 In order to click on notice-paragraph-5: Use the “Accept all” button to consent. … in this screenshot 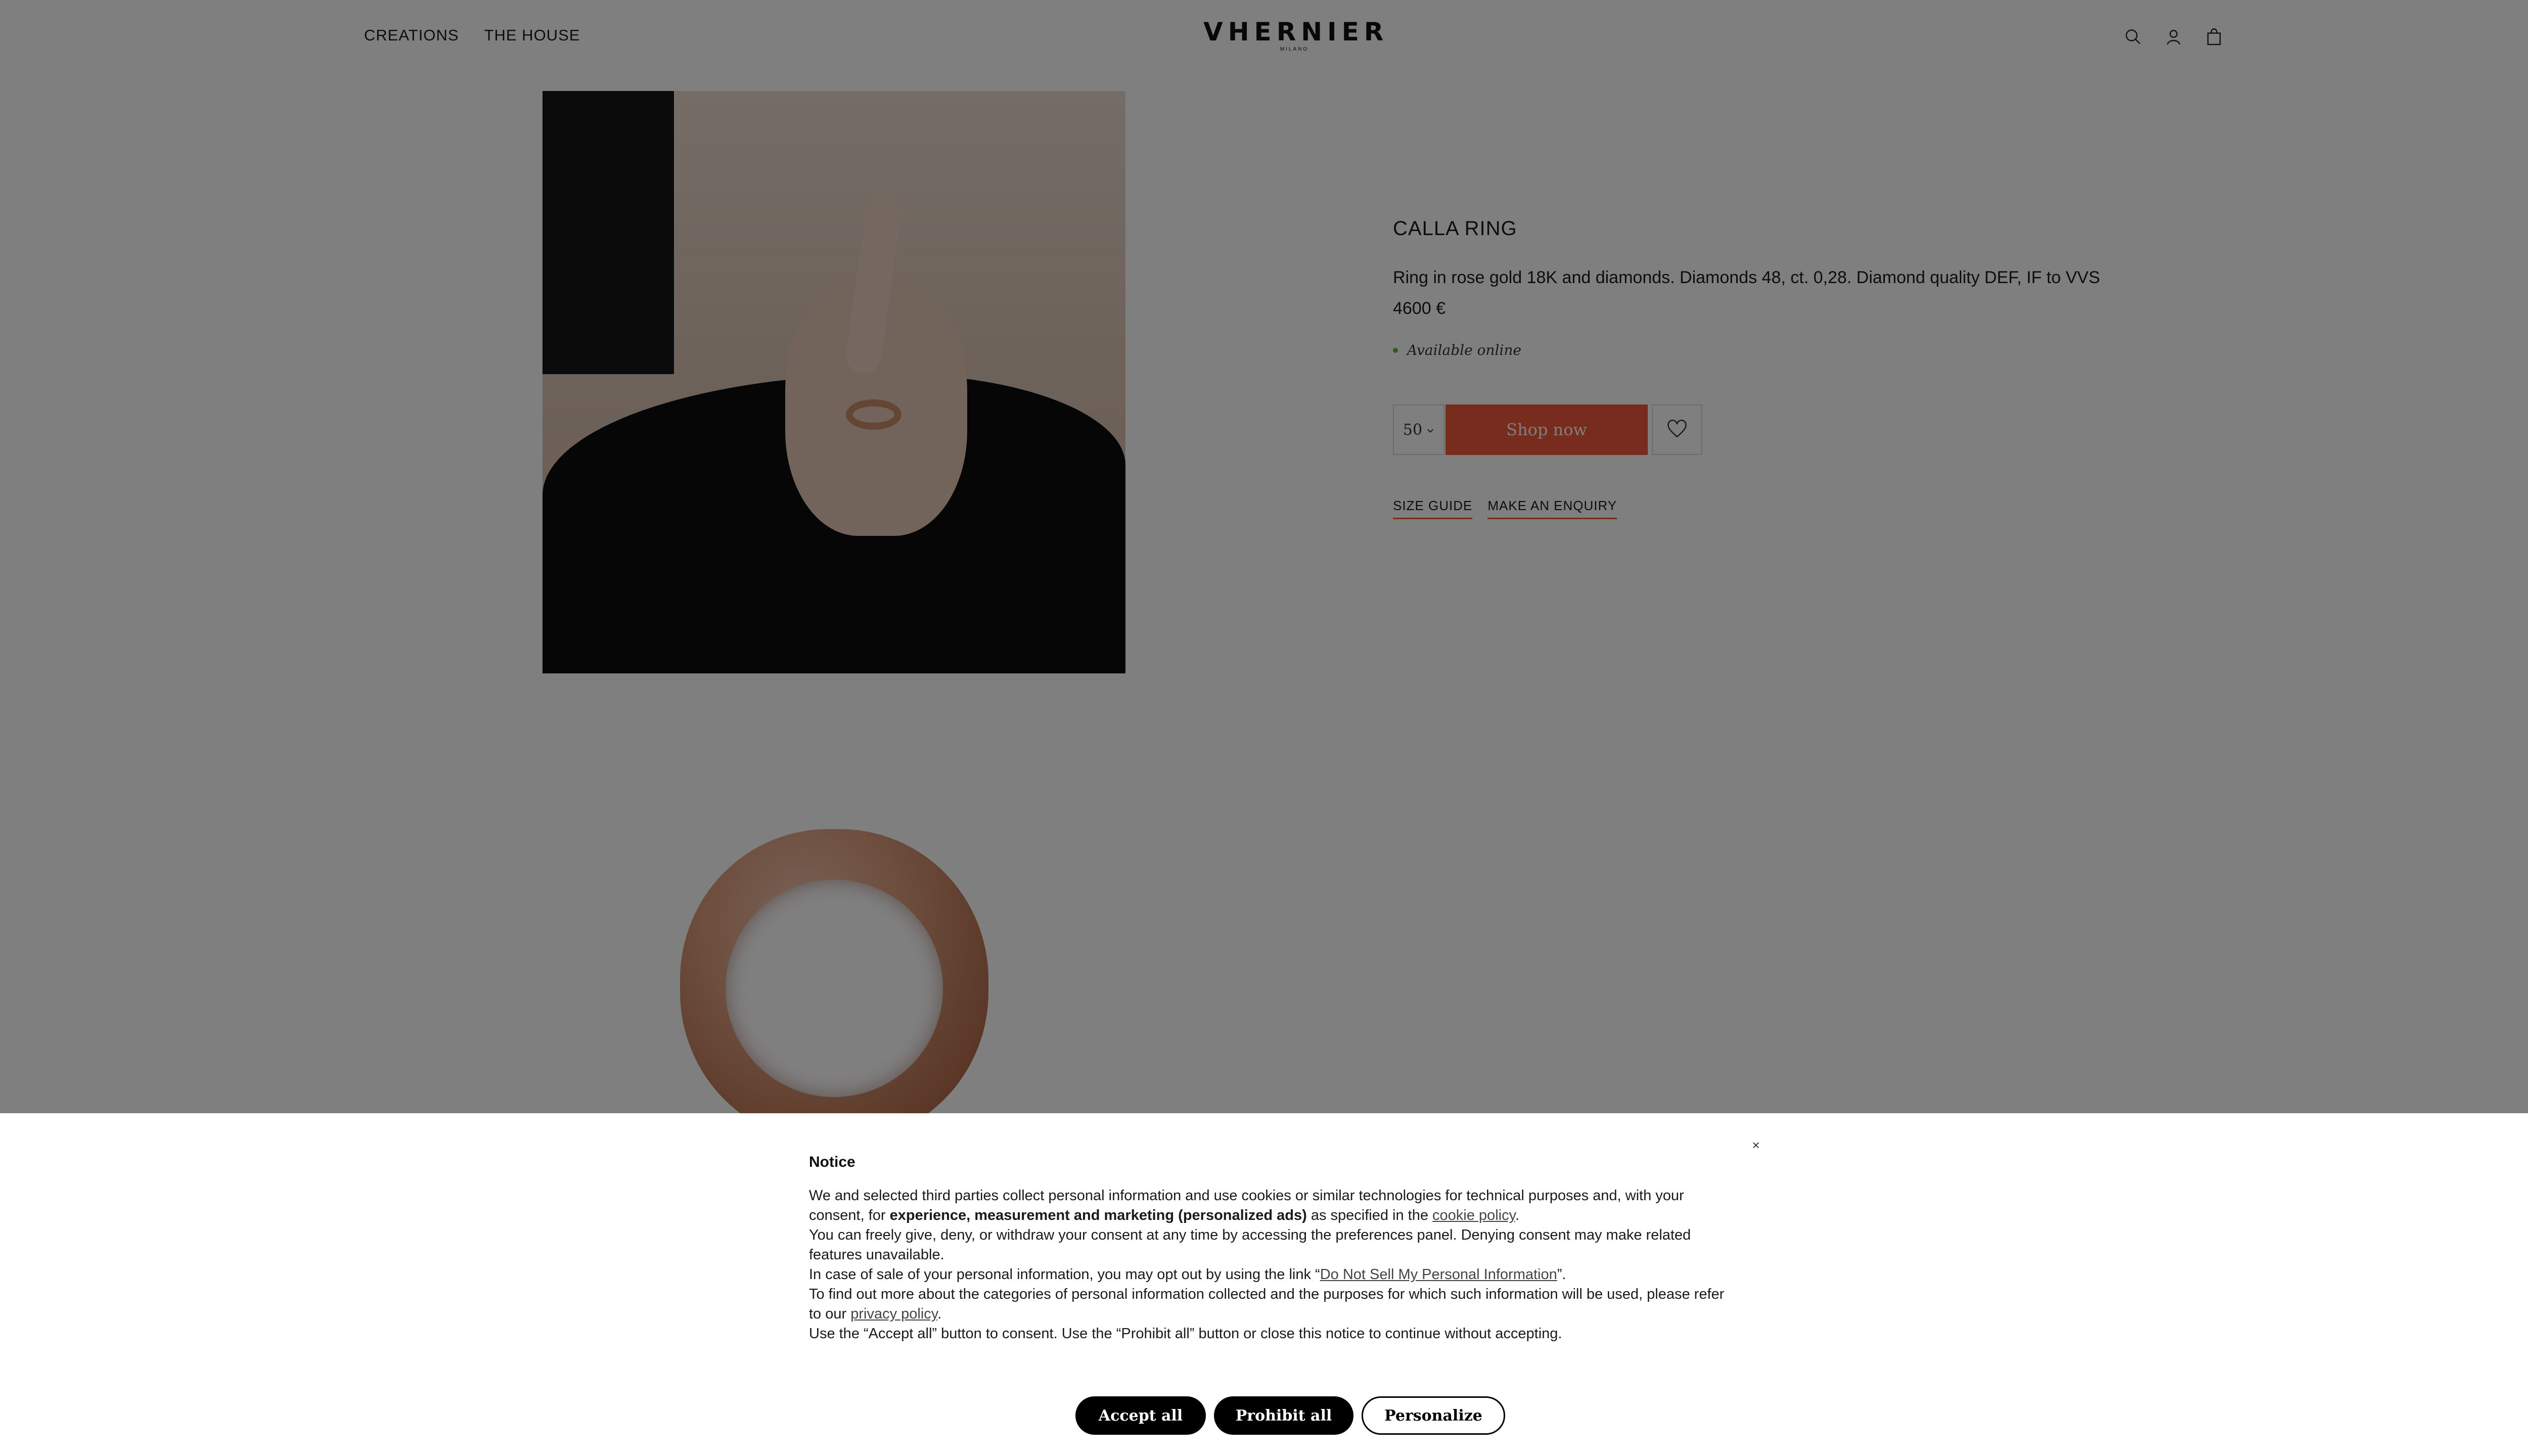, I will do `click(1186, 1334)`.